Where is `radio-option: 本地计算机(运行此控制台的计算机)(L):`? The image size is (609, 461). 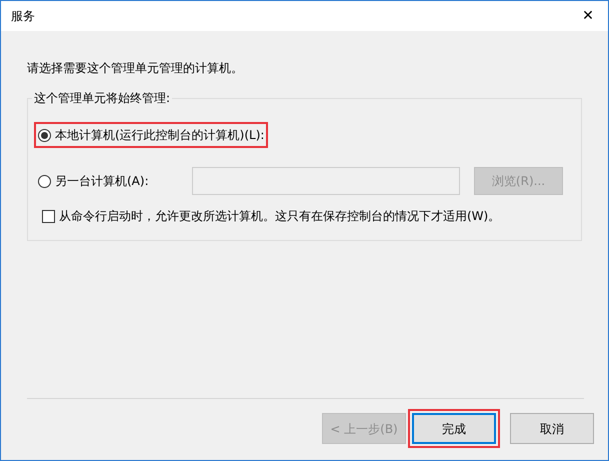
radio-option: 本地计算机(运行此控制台的计算机)(L): is located at coordinates (151, 135).